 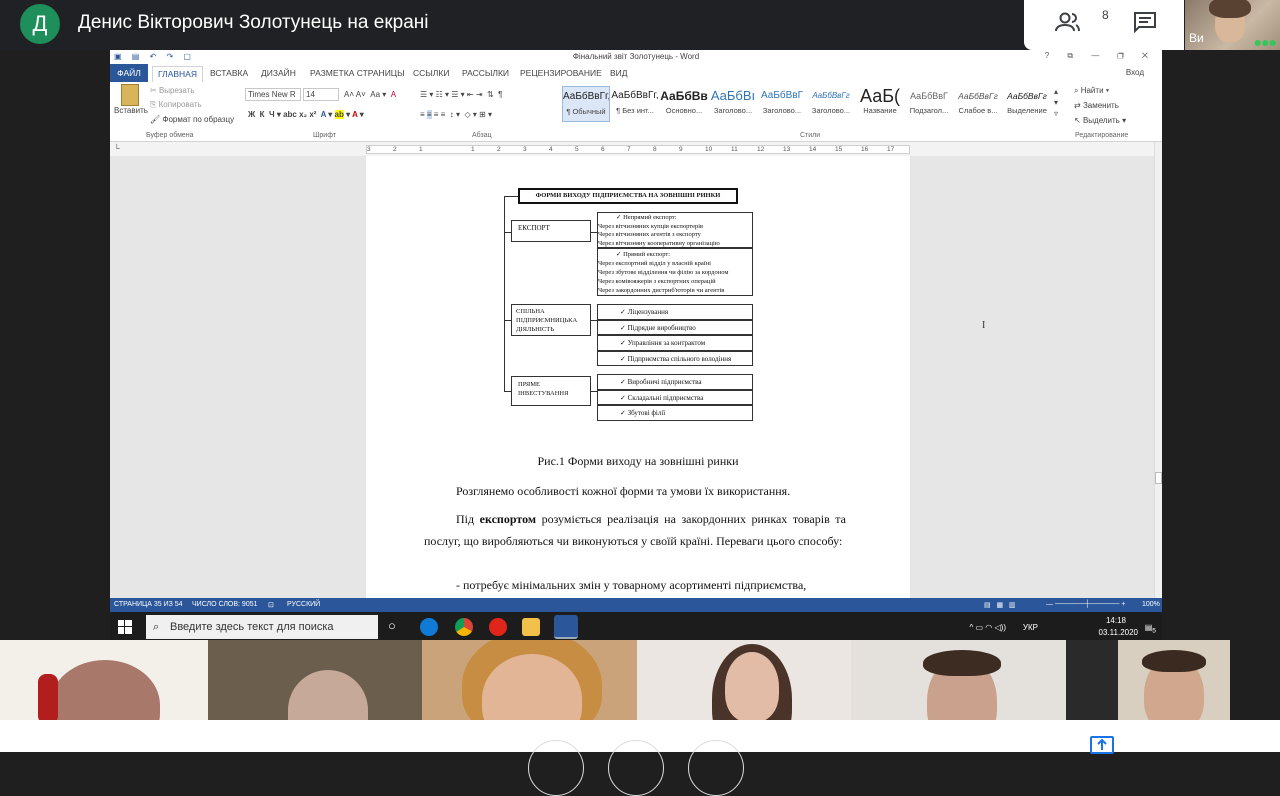 What do you see at coordinates (262, 627) in the screenshot?
I see `taskbar-search-input: ⌕ Введите здесь текст для поиска` at bounding box center [262, 627].